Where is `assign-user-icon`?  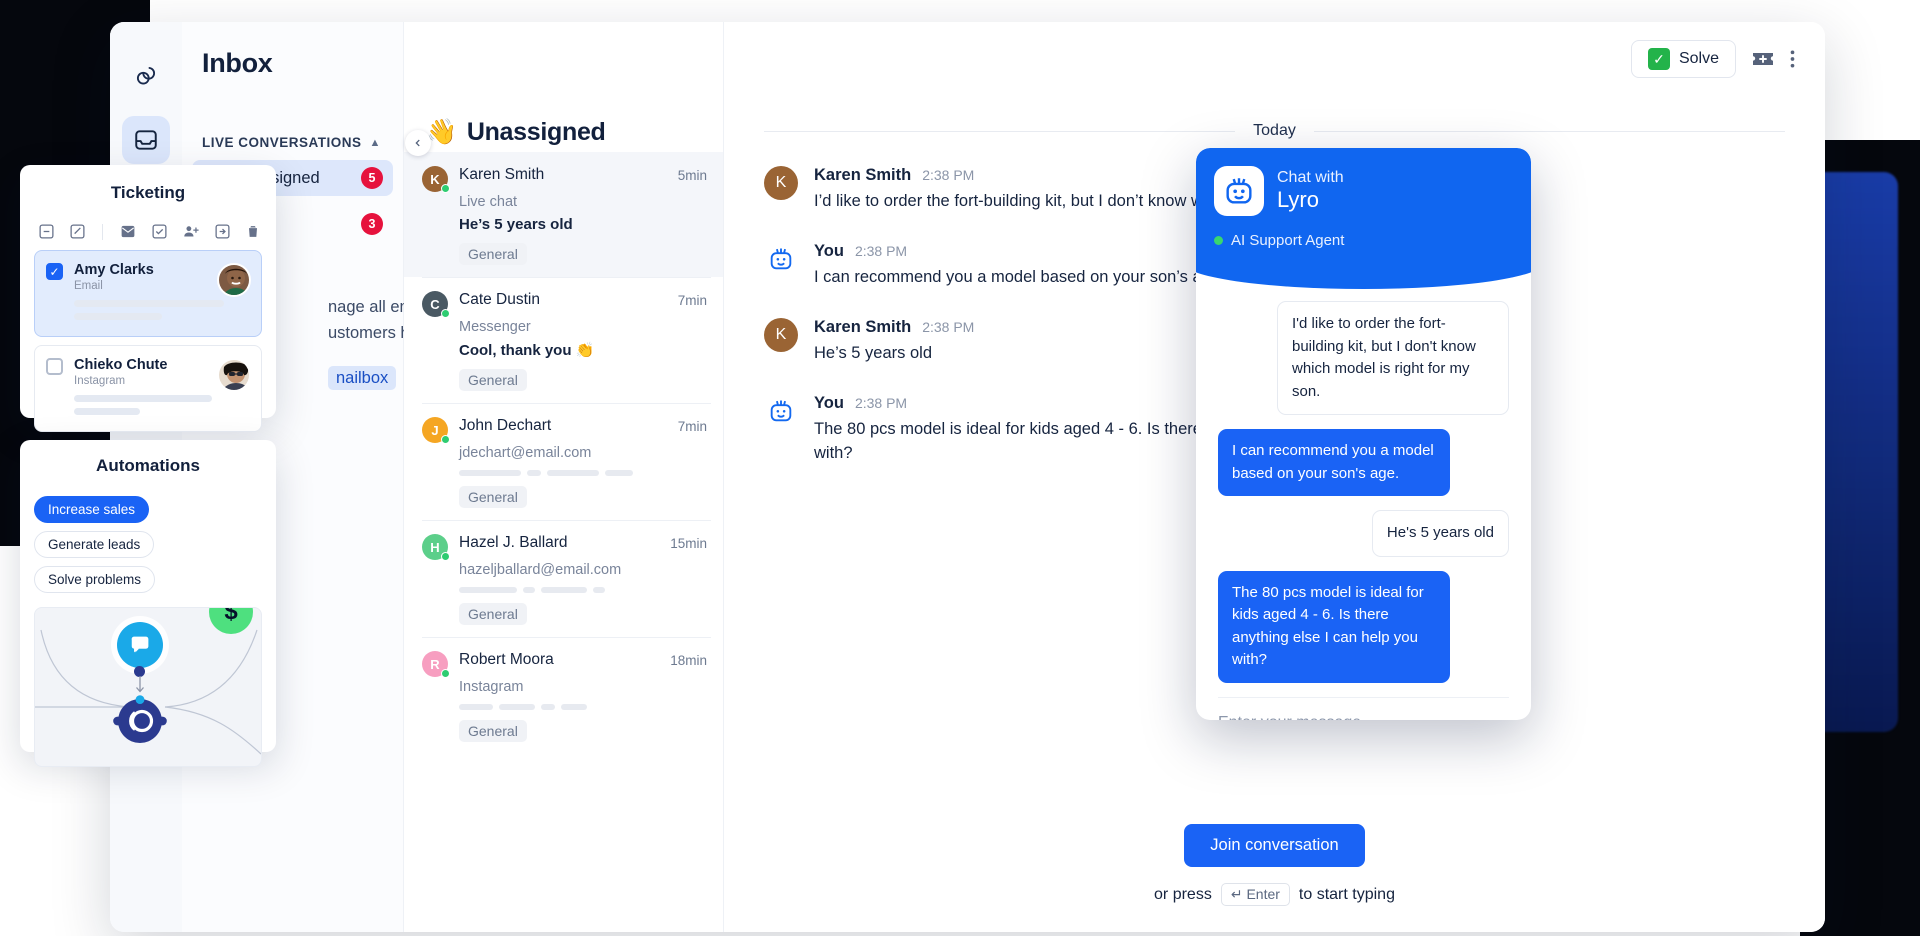
assign-user-icon is located at coordinates (191, 231).